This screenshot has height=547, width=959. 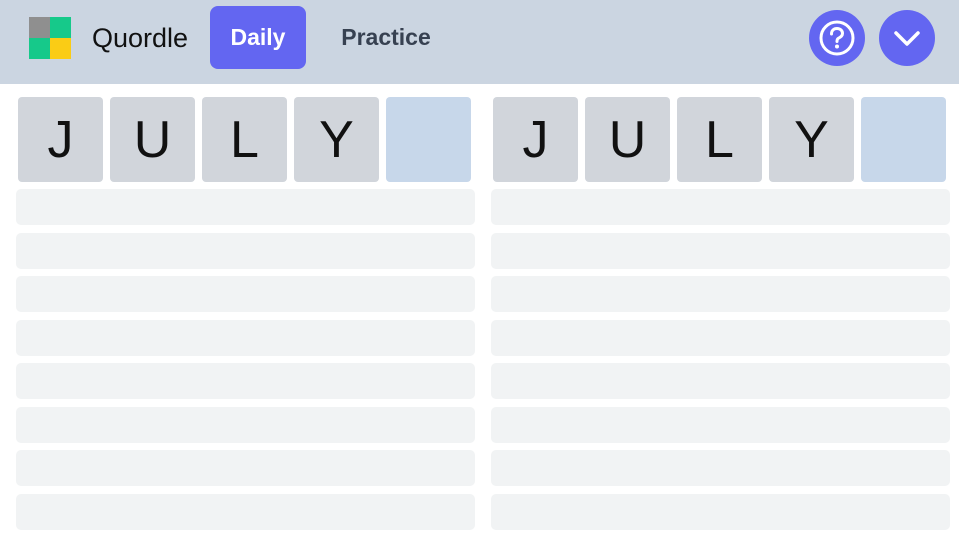 I want to click on logo-square-yellow, so click(x=60, y=48).